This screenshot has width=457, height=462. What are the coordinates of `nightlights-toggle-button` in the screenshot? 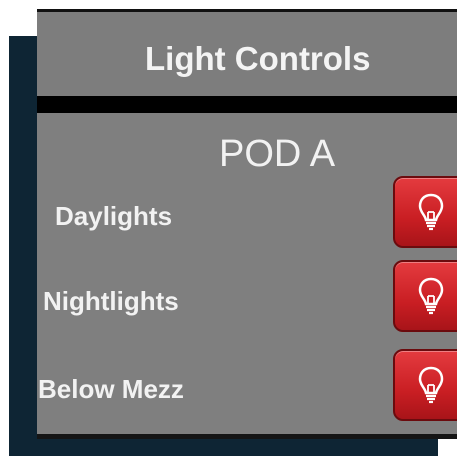 It's located at (425, 296).